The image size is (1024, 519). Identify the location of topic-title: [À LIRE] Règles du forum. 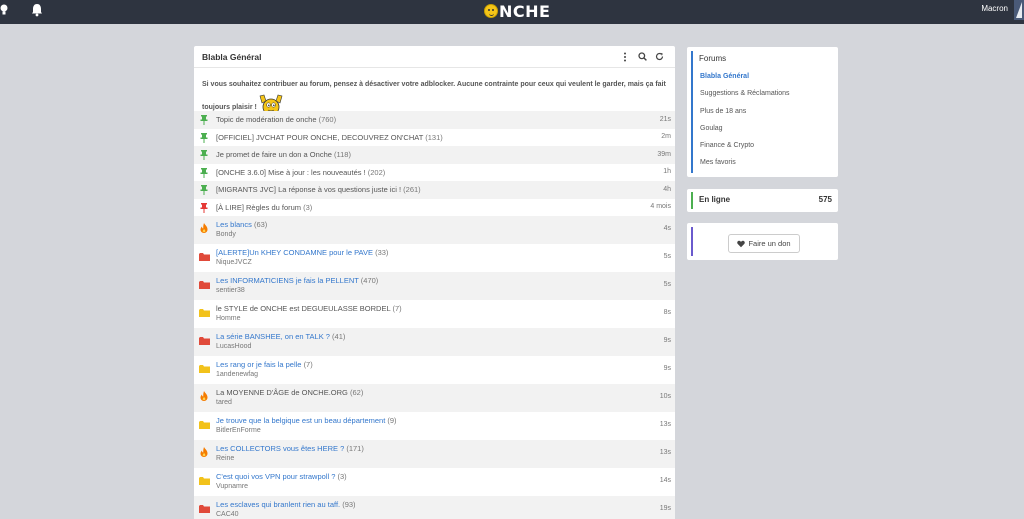
(258, 207).